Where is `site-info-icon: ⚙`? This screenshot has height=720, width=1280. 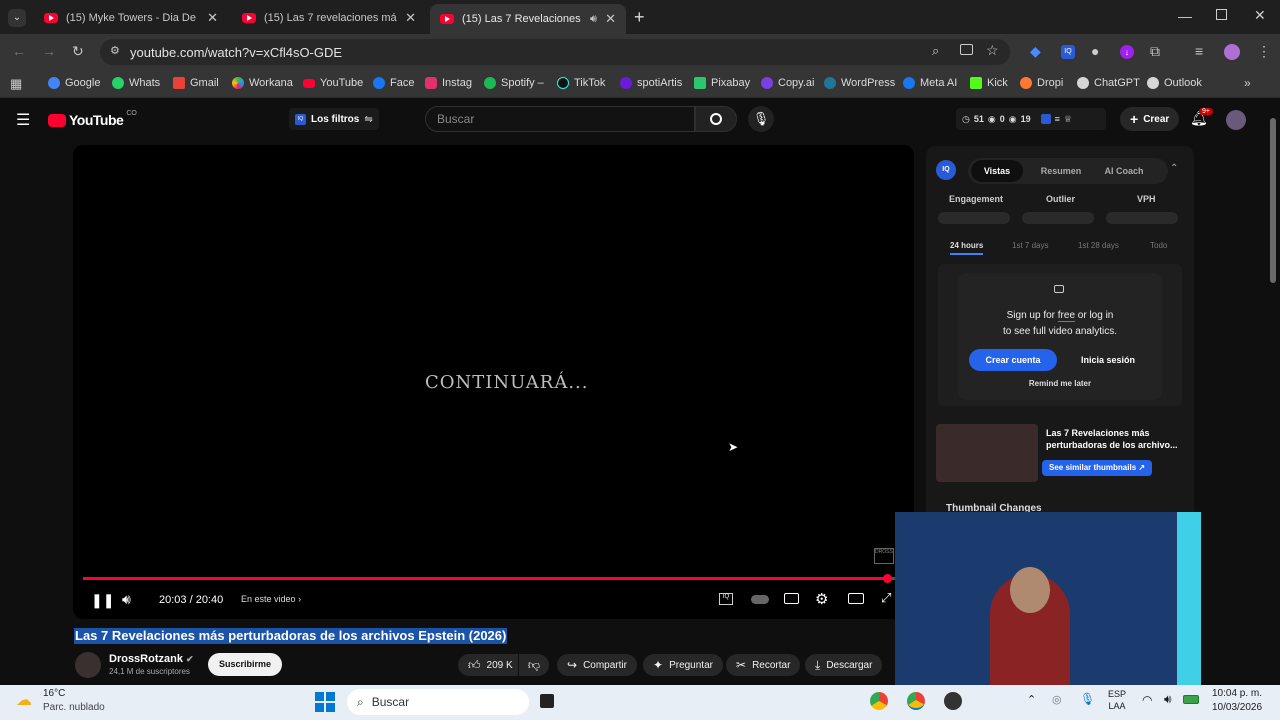 site-info-icon: ⚙ is located at coordinates (115, 50).